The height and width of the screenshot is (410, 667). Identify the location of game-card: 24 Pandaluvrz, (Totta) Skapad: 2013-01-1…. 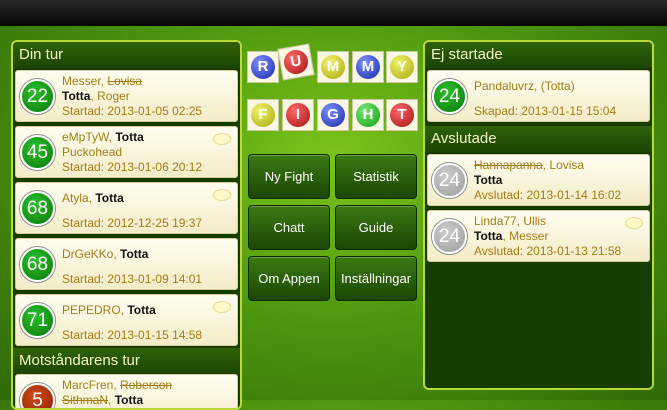
(538, 96).